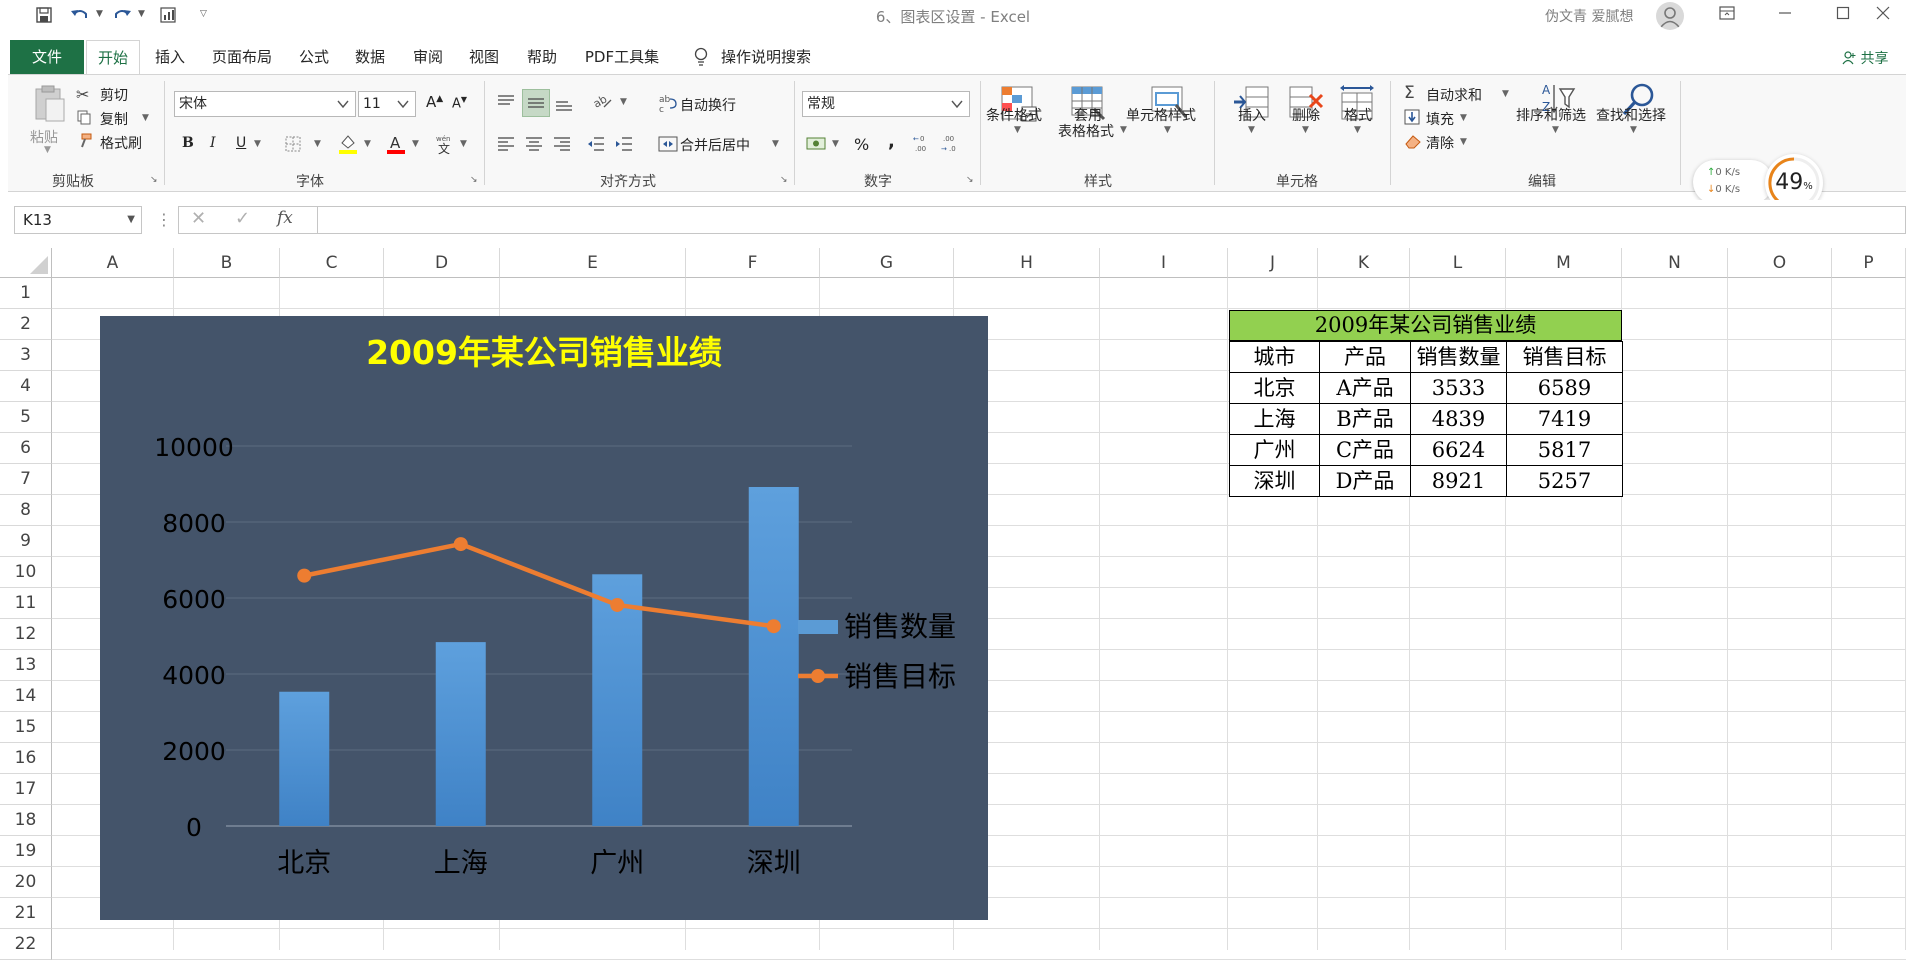 This screenshot has height=960, width=1906. Describe the element at coordinates (1365, 419) in the screenshot. I see `table-cell: B产品` at that location.